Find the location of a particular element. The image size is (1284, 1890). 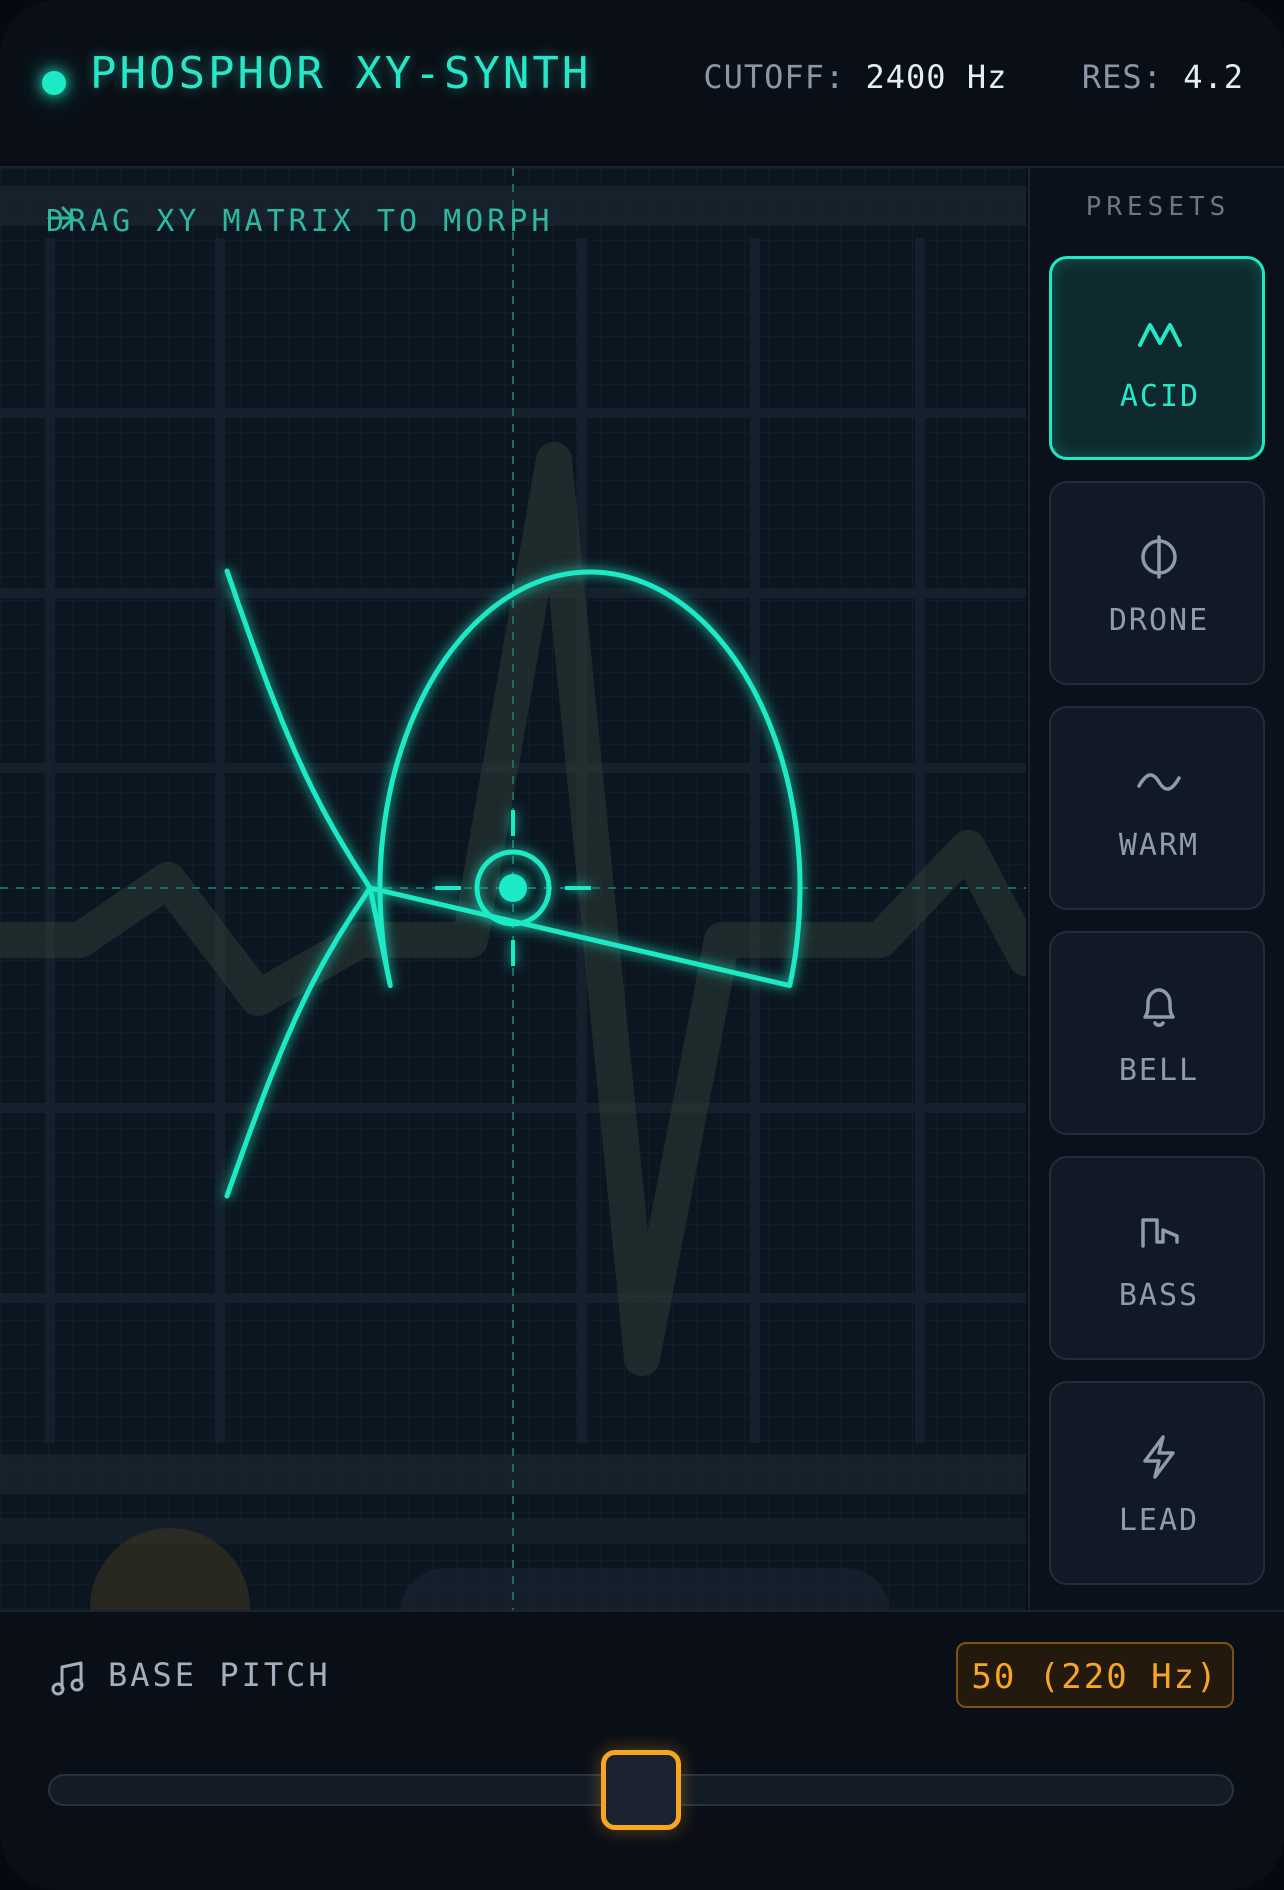

res-value: 4.2 is located at coordinates (1213, 77).